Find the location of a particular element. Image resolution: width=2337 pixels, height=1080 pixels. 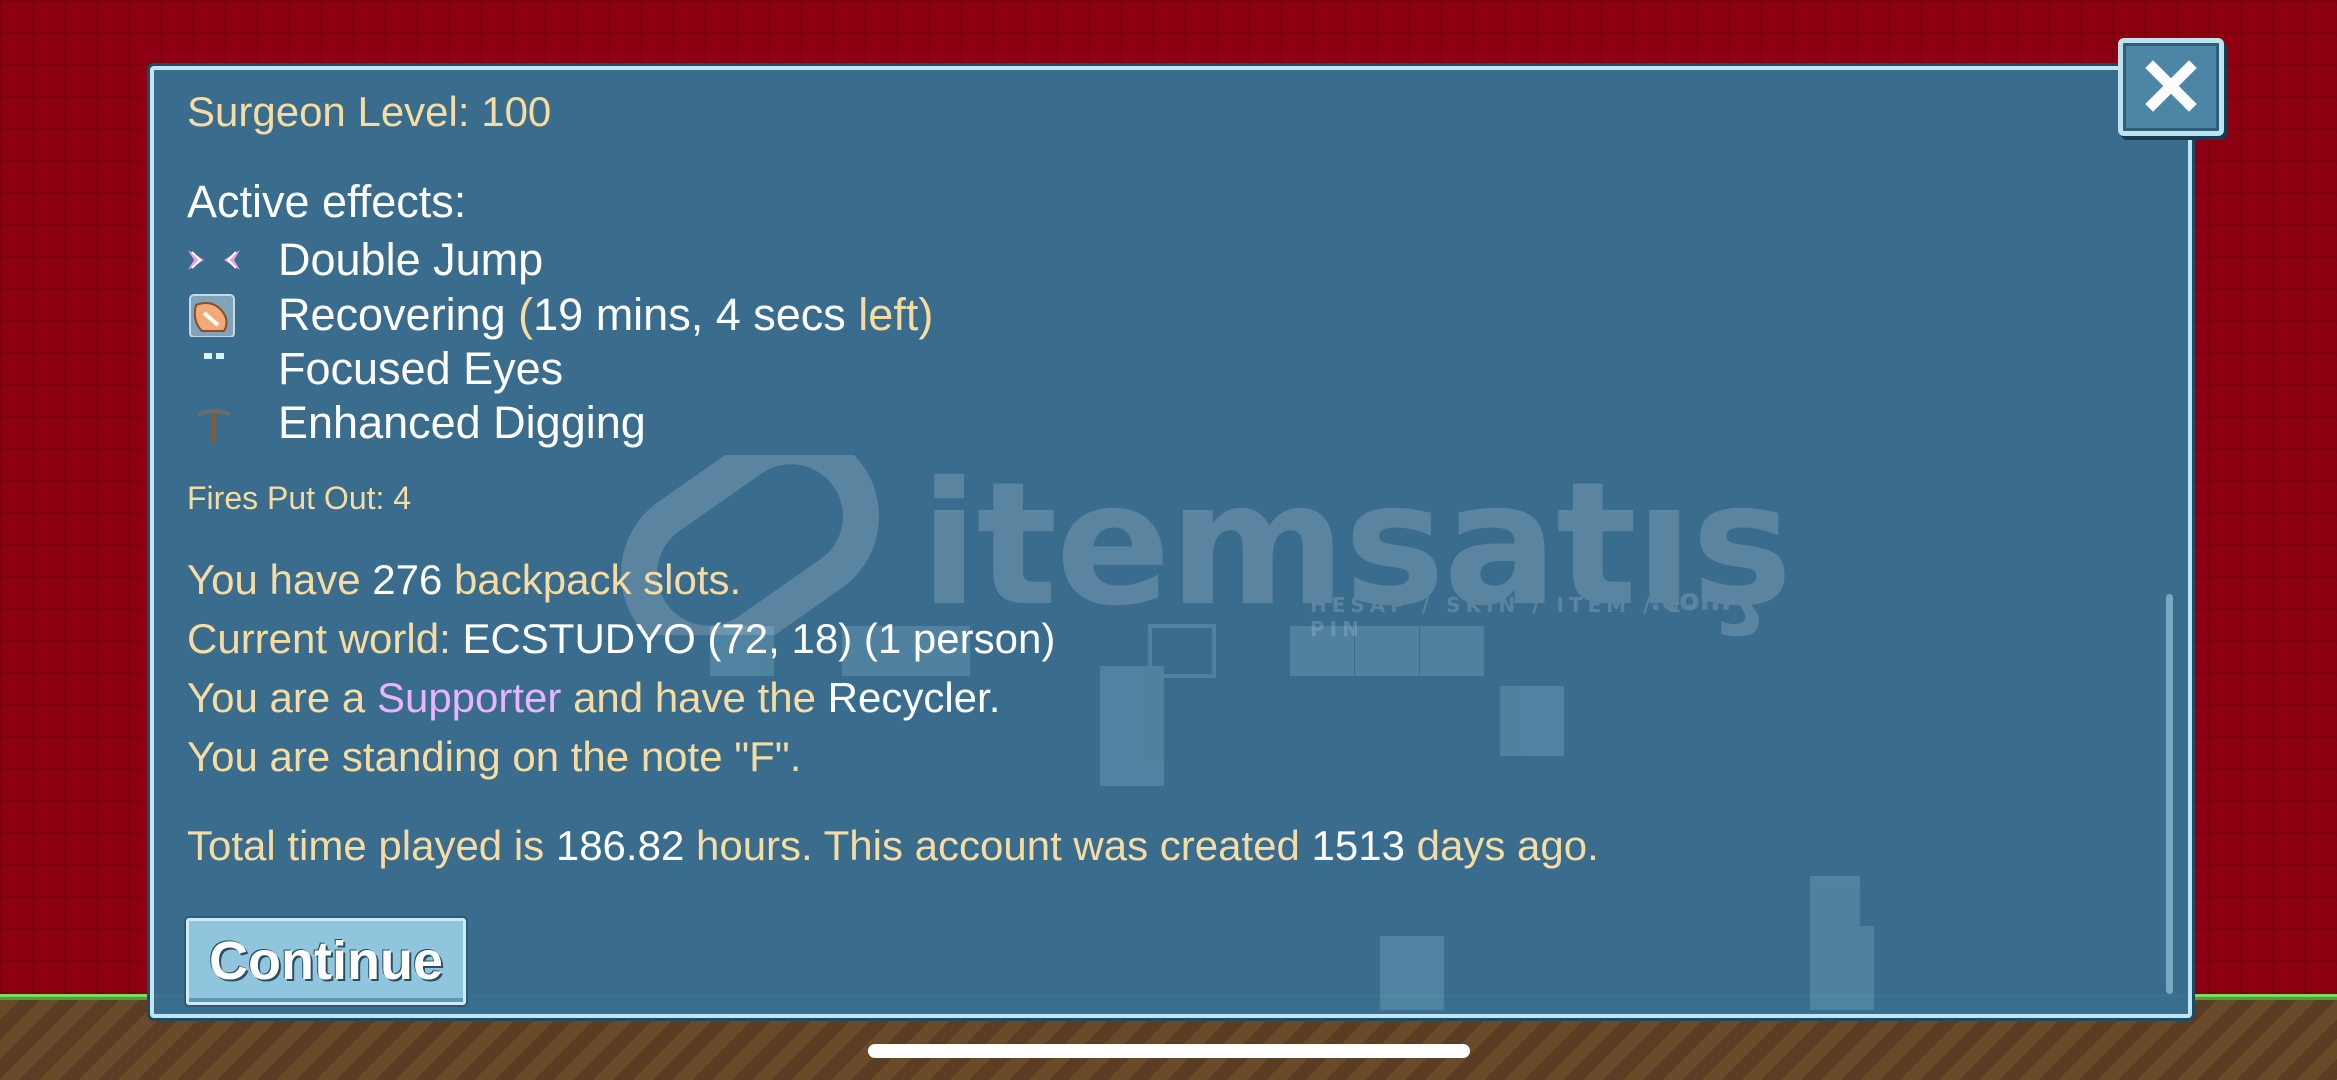

playtime-p2: hours. This account was created is located at coordinates (997, 845).